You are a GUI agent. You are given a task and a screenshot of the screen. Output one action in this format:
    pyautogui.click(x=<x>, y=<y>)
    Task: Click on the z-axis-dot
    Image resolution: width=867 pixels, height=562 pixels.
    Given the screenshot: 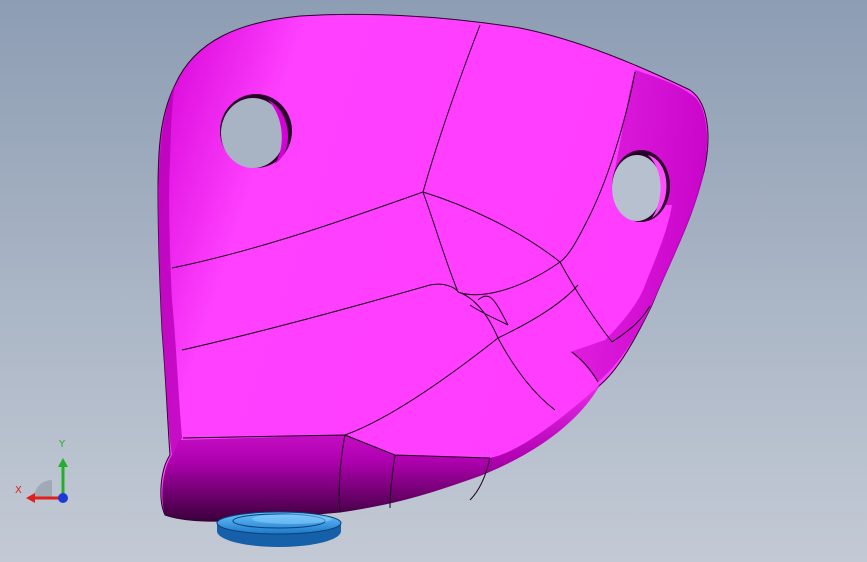 What is the action you would take?
    pyautogui.click(x=63, y=498)
    